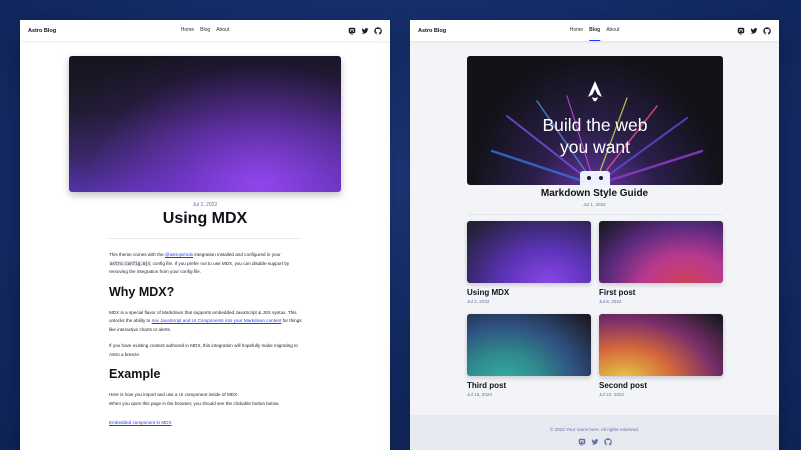  I want to click on heading-example: Example, so click(135, 374).